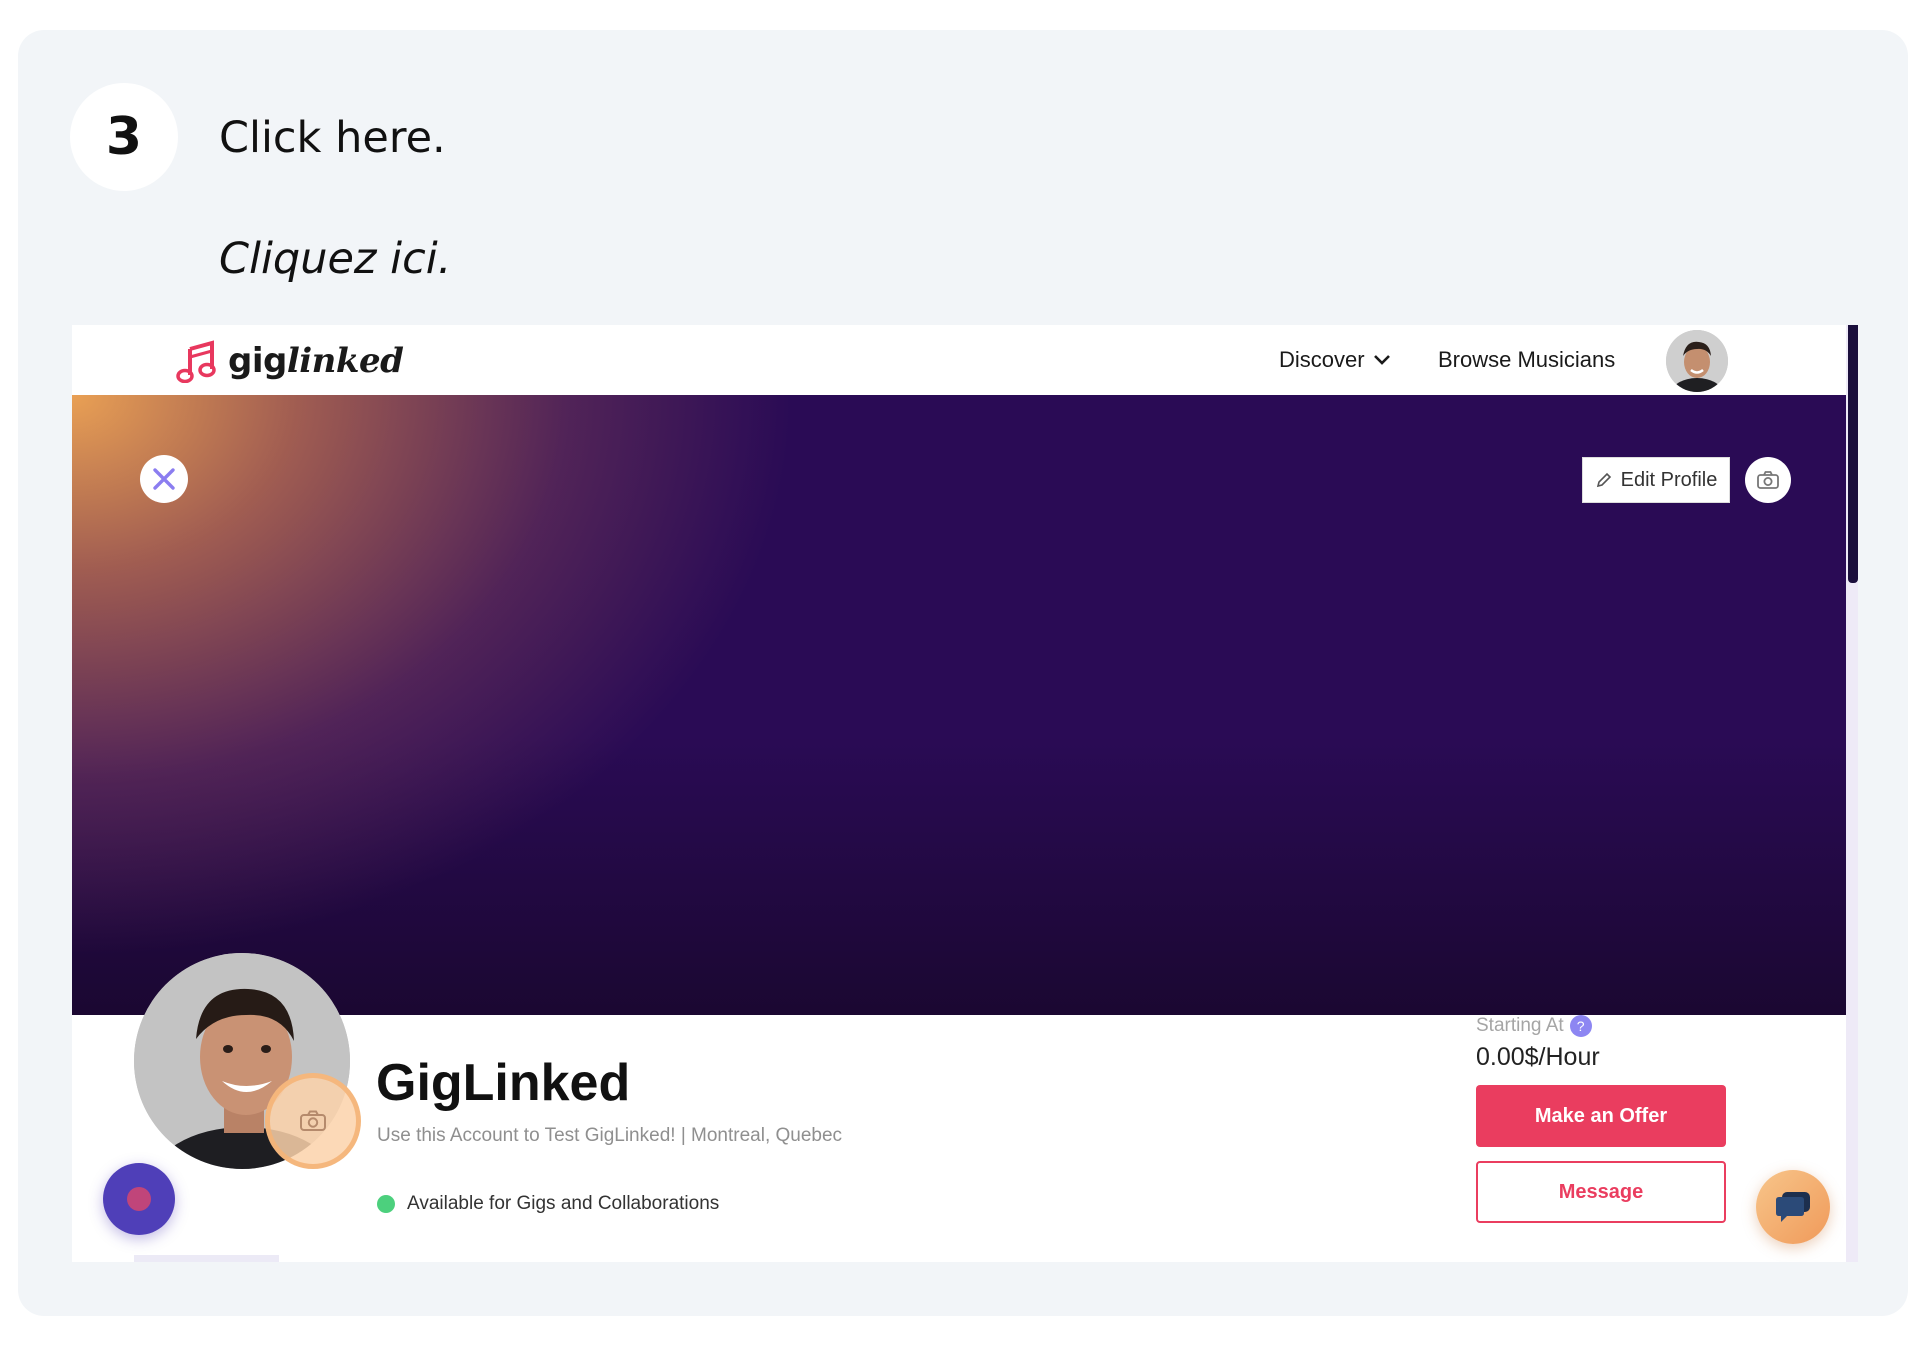  I want to click on step-number: 3, so click(124, 137).